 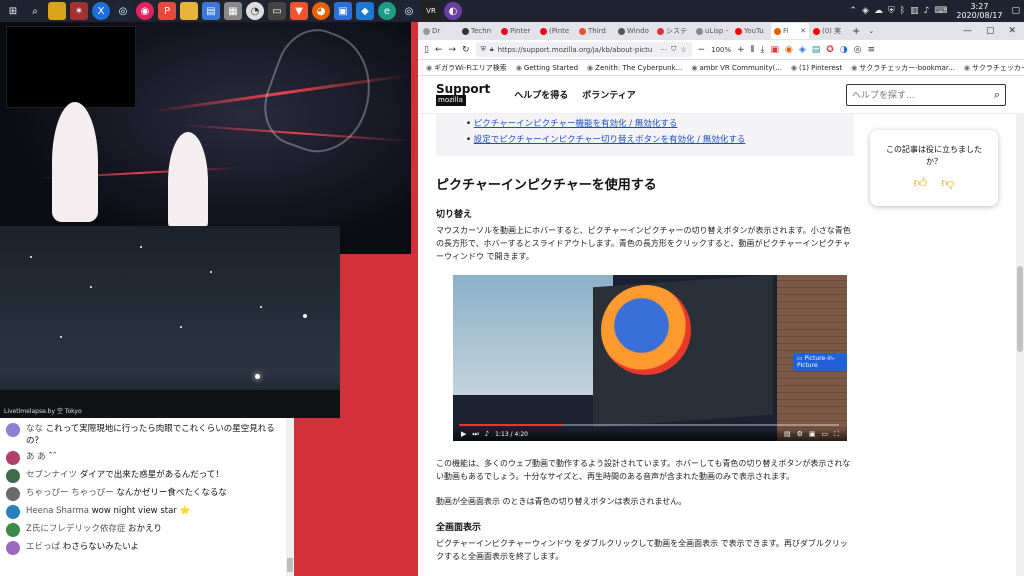 What do you see at coordinates (721, 50) in the screenshot?
I see `zoom-level: 100%` at bounding box center [721, 50].